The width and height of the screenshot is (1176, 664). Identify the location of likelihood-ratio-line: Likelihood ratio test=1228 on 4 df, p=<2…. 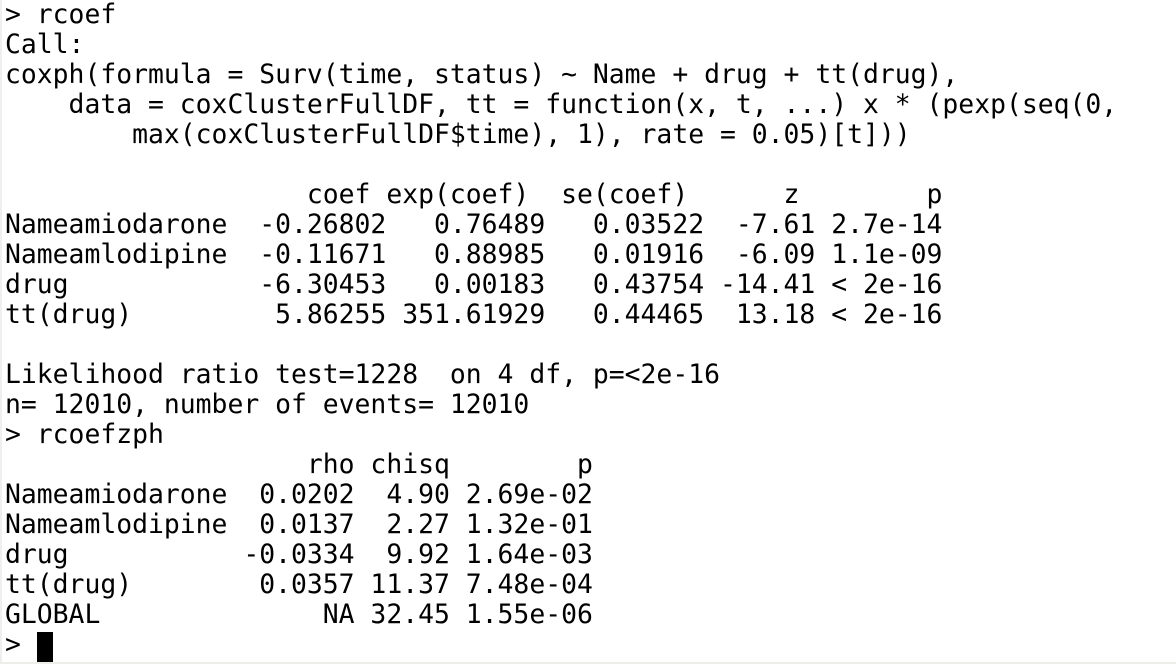
(362, 374).